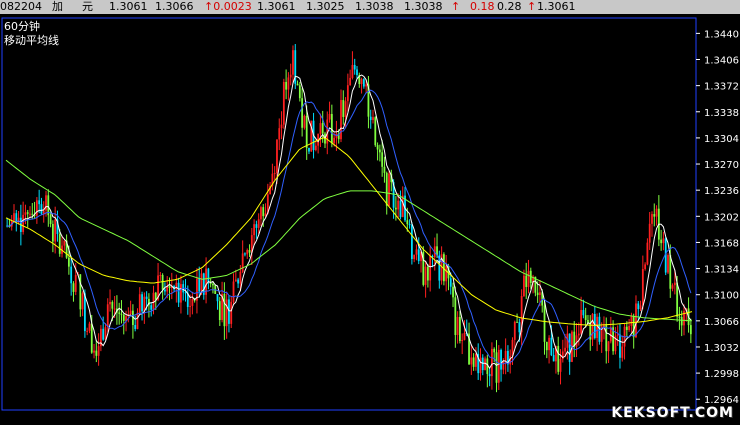  I want to click on y-tick-label: 1.3168, so click(721, 243).